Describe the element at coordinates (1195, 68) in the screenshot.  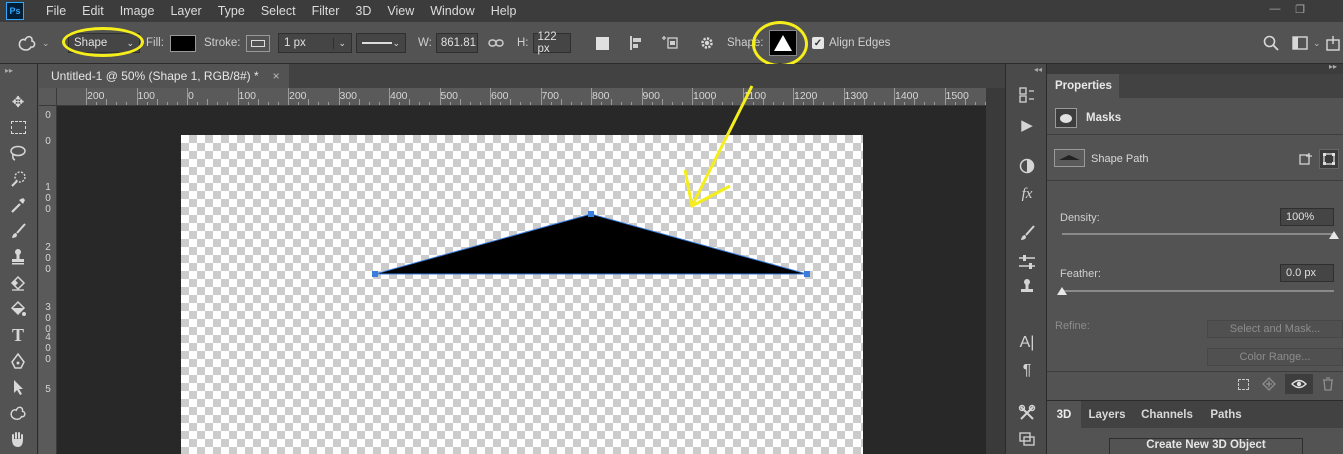
I see `panel-header: ▸▸` at that location.